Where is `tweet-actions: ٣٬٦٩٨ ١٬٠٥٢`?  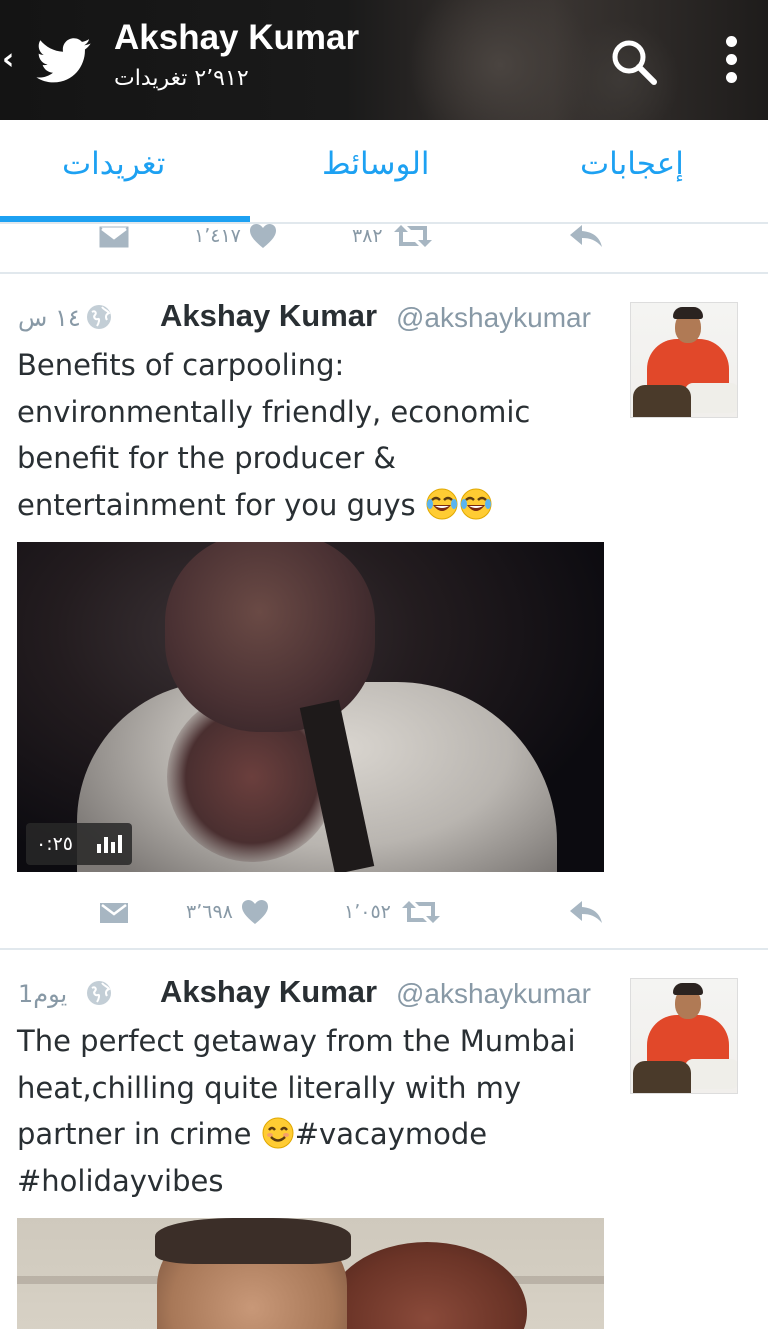
tweet-actions: ٣٬٦٩٨ ١٬٠٥٢ is located at coordinates (384, 912).